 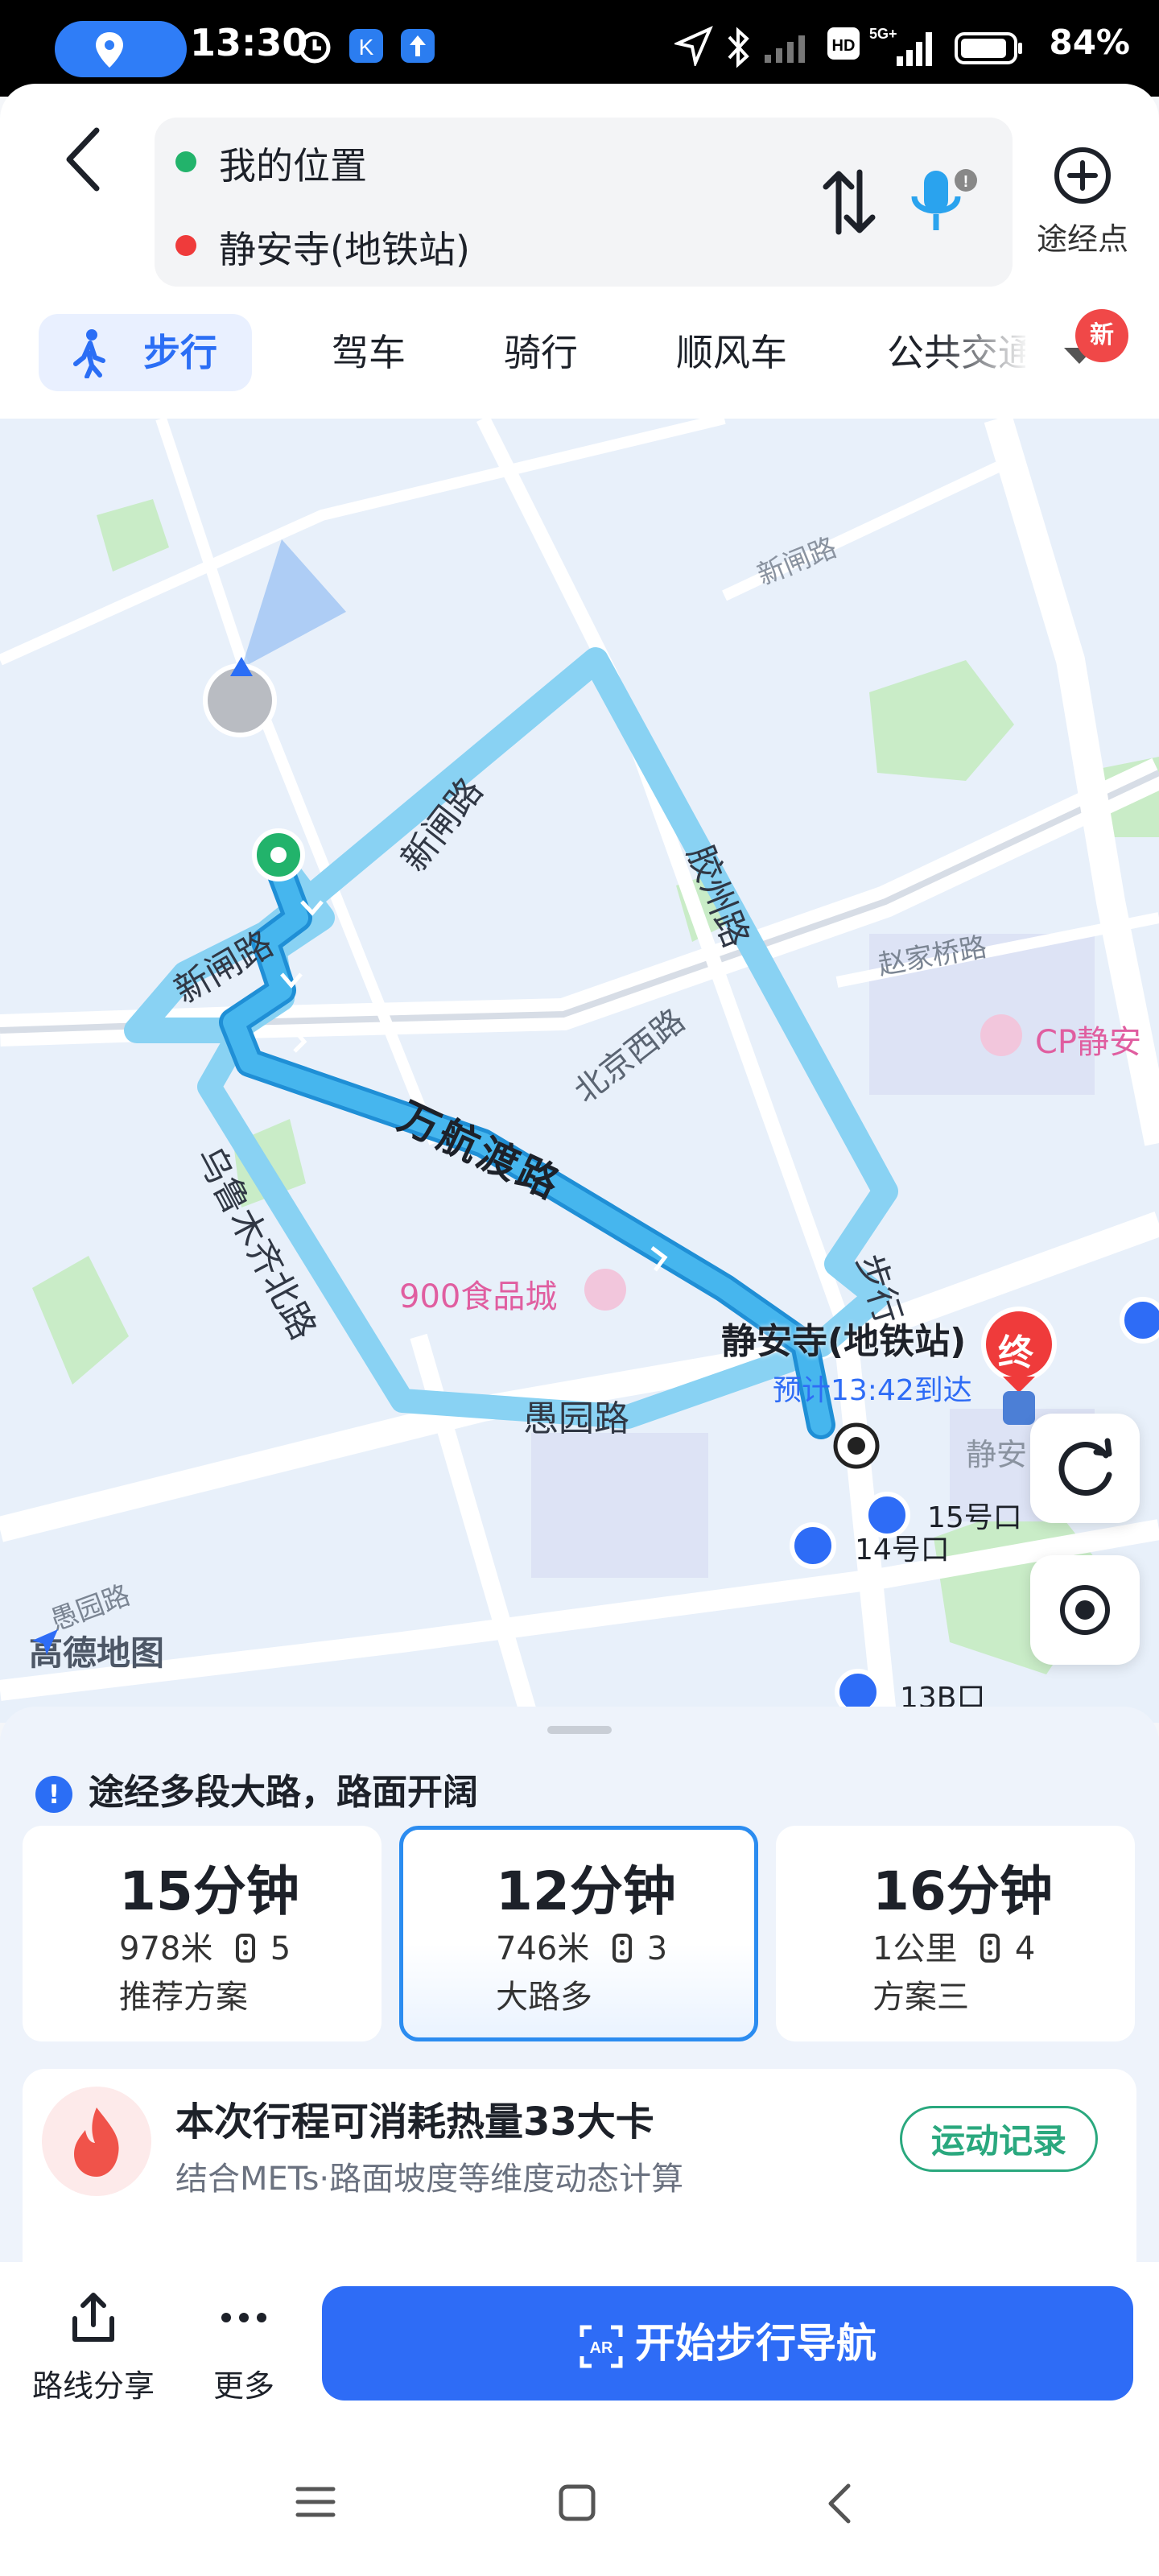 I want to click on route-option-card: 16分钟 1公里 4 方案三, so click(x=955, y=1933).